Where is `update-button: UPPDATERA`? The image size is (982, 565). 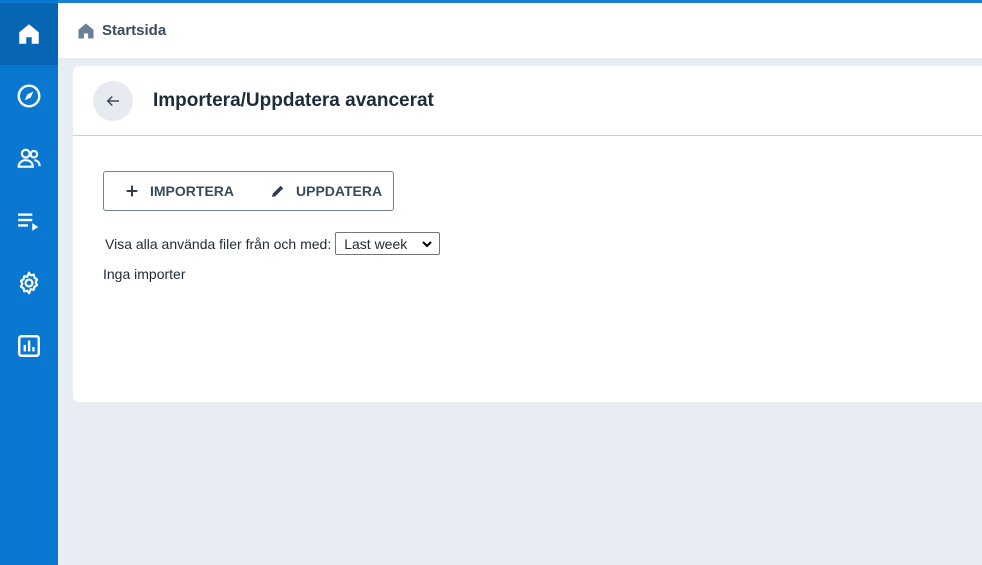
update-button: UPPDATERA is located at coordinates (324, 191).